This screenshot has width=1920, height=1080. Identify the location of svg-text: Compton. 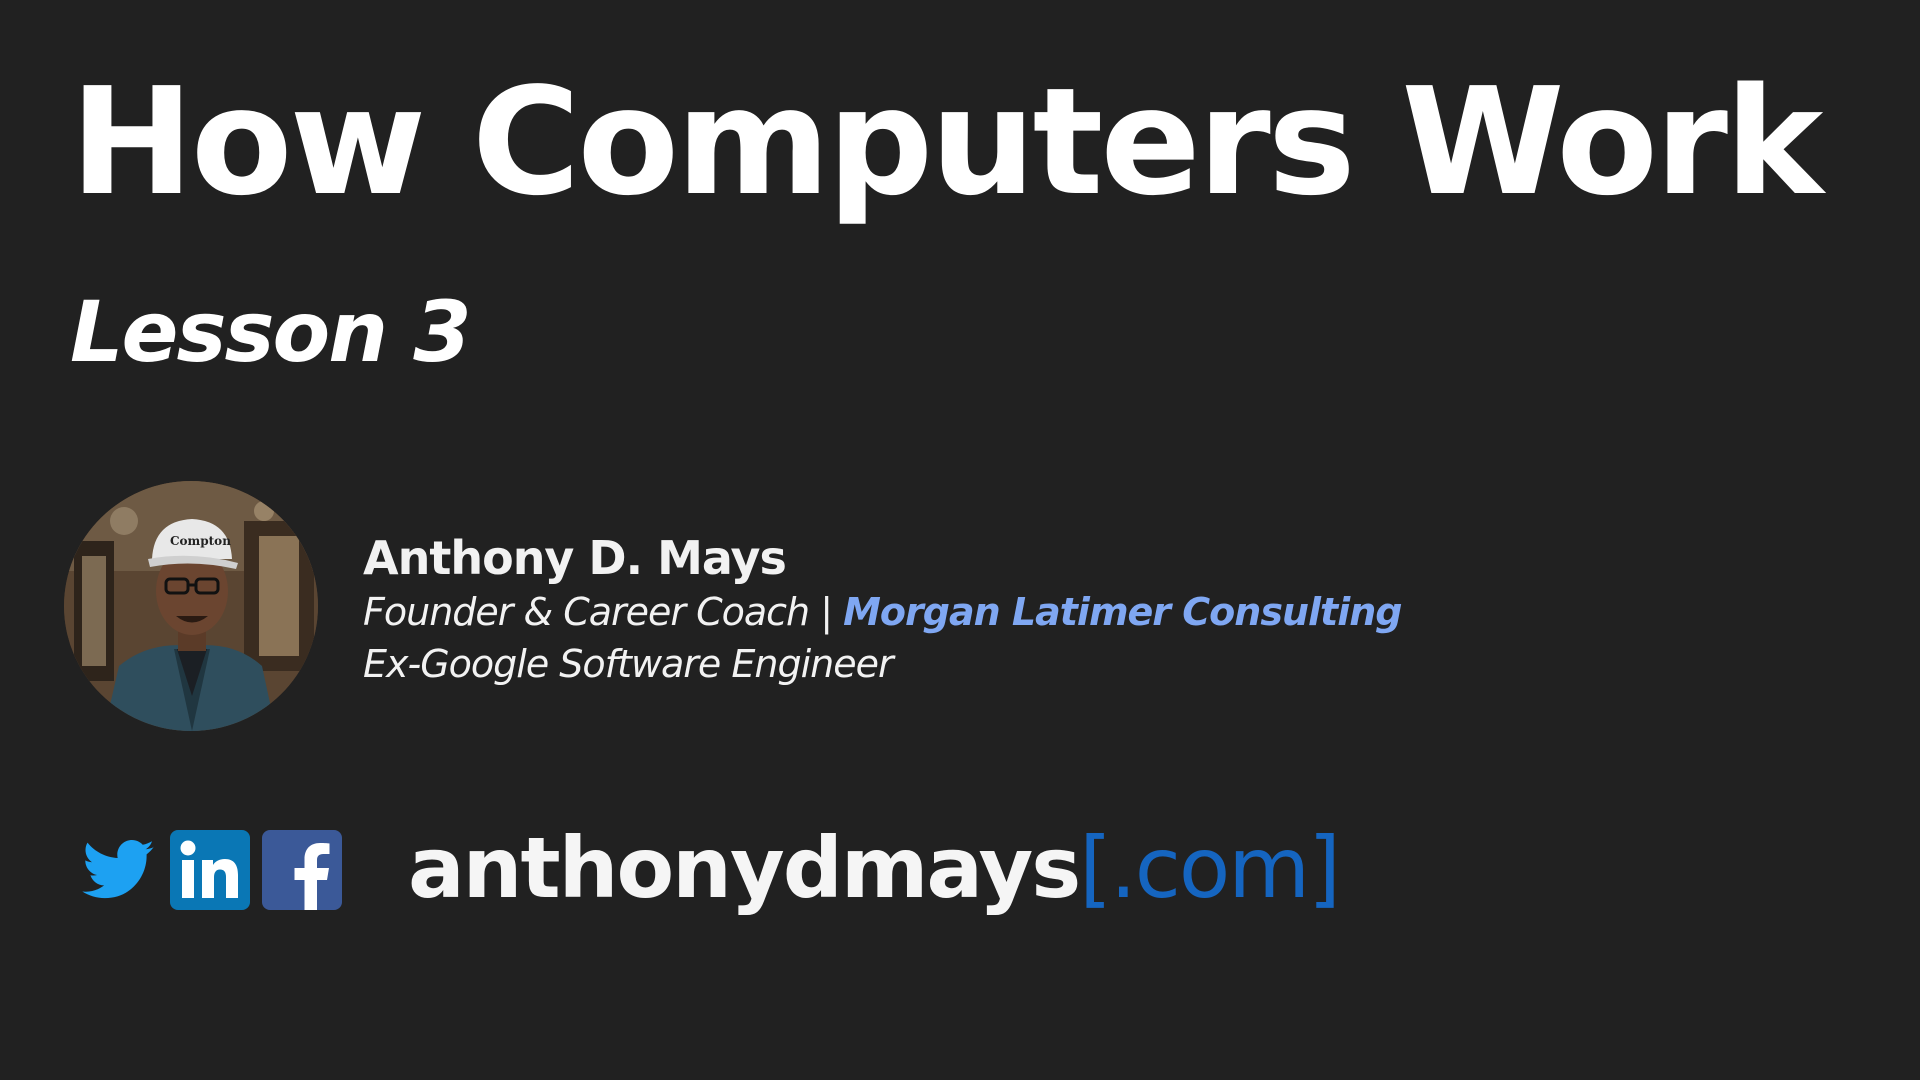
(200, 541).